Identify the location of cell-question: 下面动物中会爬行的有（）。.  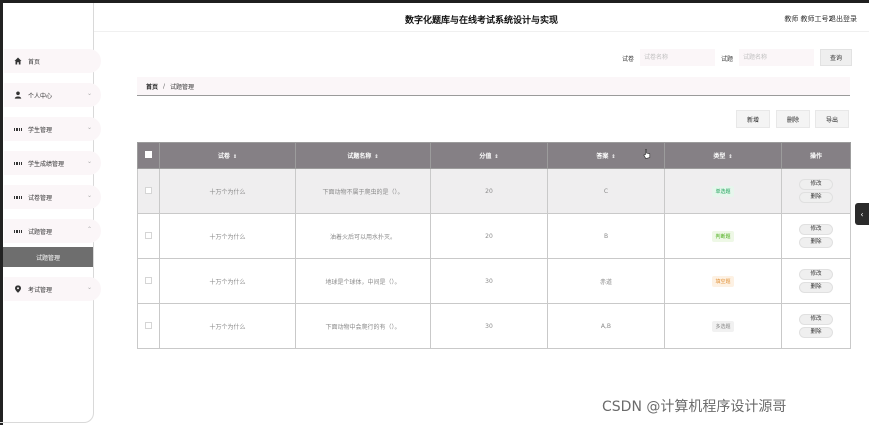
(363, 326).